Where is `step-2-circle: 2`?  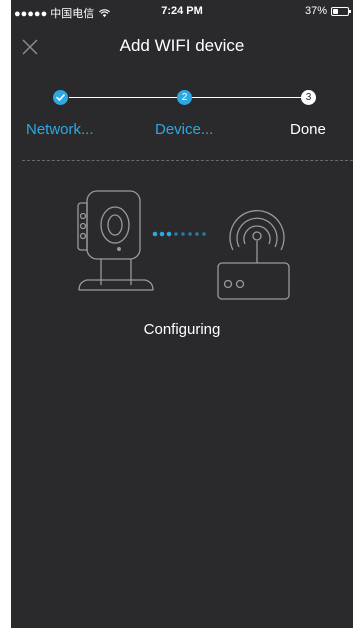 step-2-circle: 2 is located at coordinates (184, 97).